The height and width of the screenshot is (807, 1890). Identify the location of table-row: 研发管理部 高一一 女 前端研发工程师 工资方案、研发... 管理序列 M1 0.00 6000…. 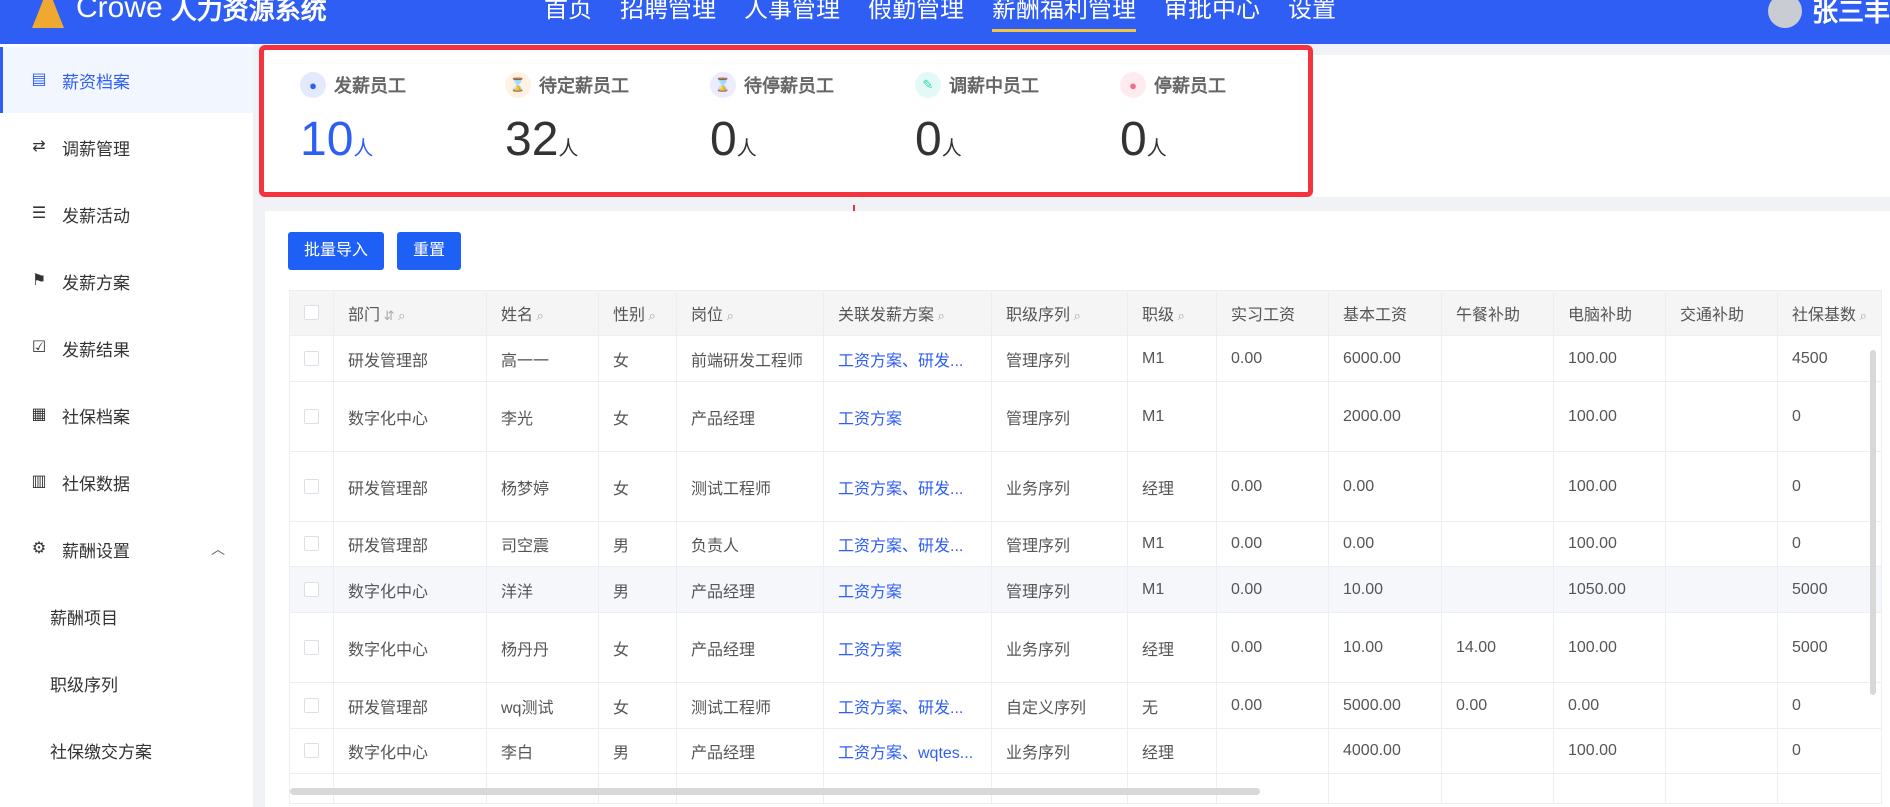
(1085, 358).